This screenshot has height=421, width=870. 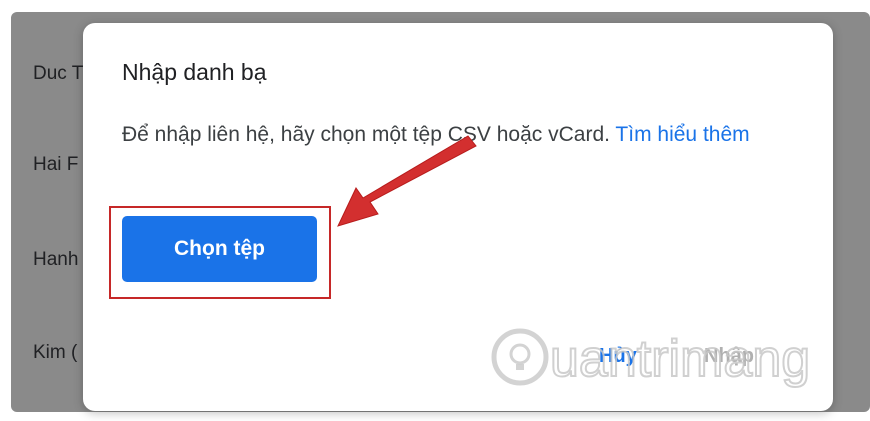 What do you see at coordinates (729, 356) in the screenshot?
I see `import-button: Nhập` at bounding box center [729, 356].